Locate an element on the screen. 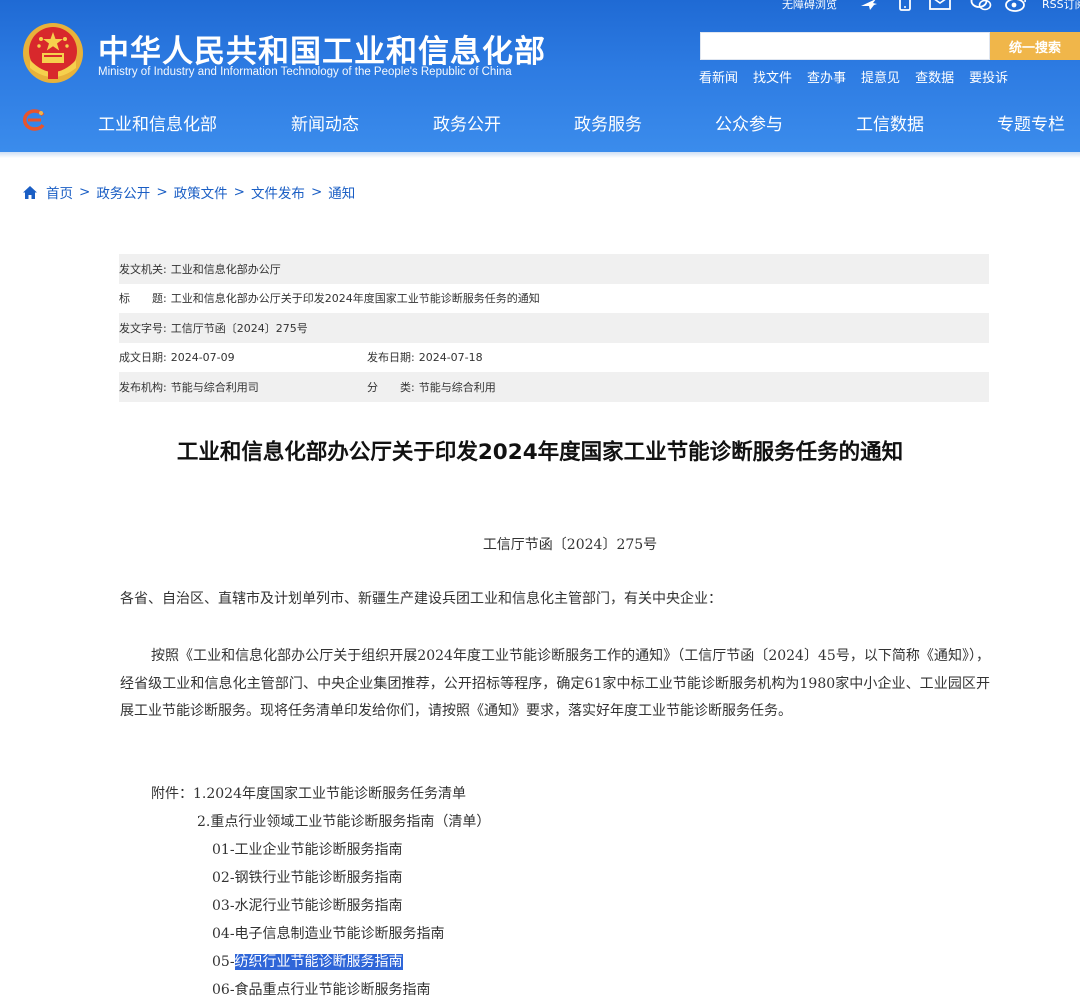 The width and height of the screenshot is (1080, 996). meta-label: 发文字号: is located at coordinates (143, 328).